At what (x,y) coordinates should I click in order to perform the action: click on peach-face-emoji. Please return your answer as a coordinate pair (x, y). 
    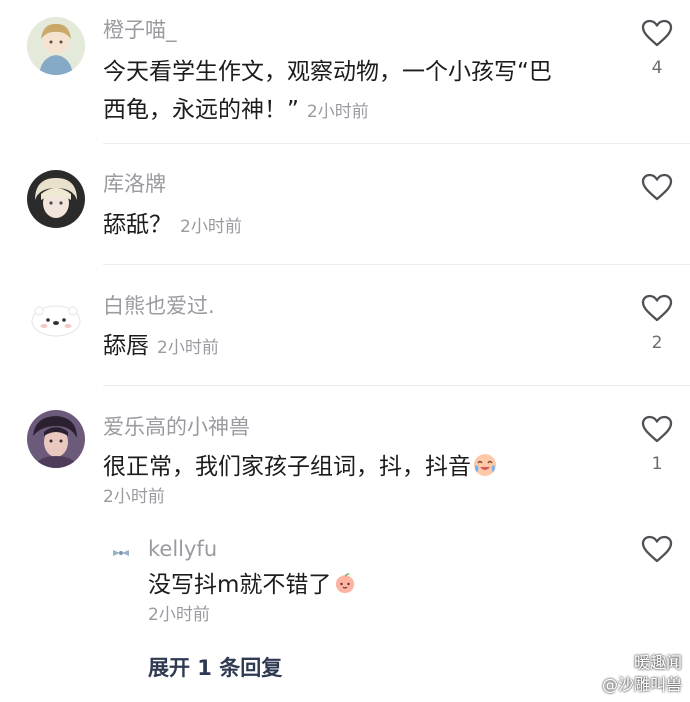
    Looking at the image, I should click on (345, 581).